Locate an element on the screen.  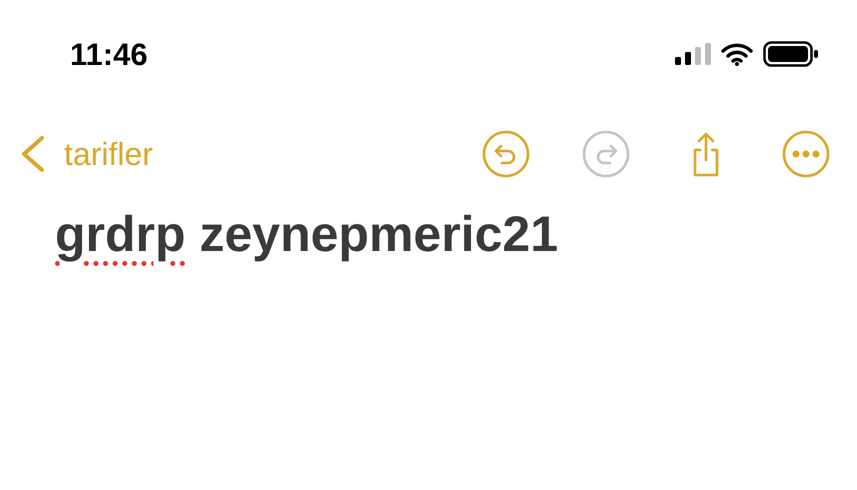
note-title: grdrp zeynepmeric21 is located at coordinates (306, 234).